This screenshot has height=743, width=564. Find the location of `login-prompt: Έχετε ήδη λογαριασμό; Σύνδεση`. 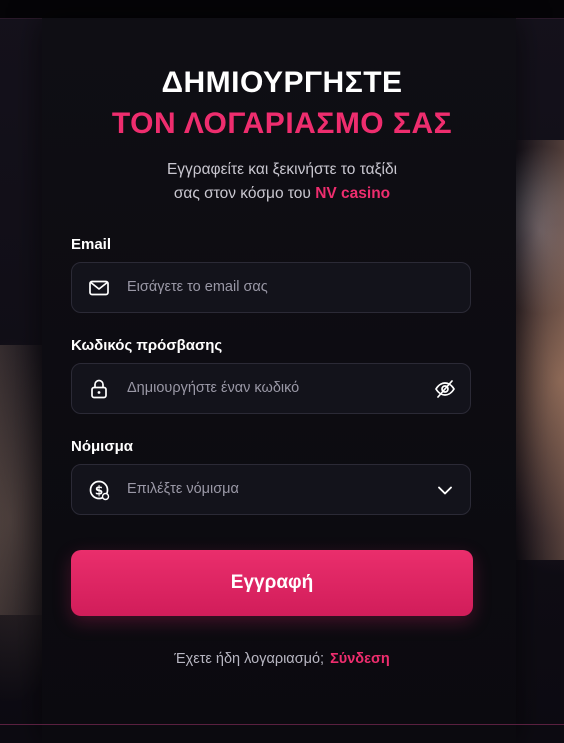

login-prompt: Έχετε ήδη λογαριασμό; Σύνδεση is located at coordinates (282, 659).